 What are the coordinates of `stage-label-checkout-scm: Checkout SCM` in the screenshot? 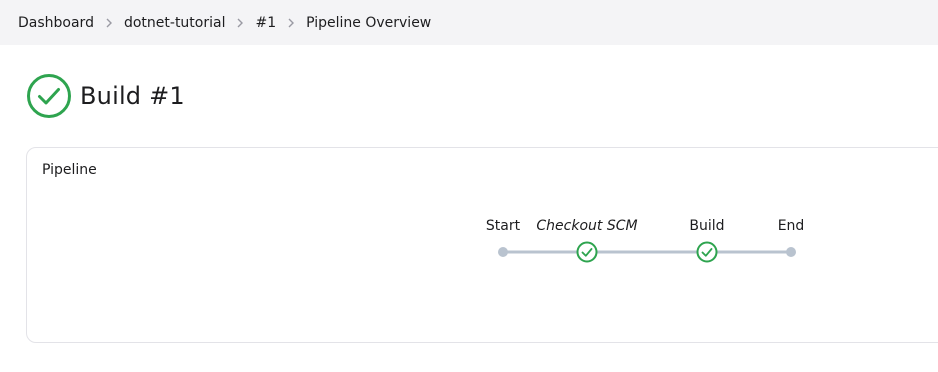 It's located at (586, 226).